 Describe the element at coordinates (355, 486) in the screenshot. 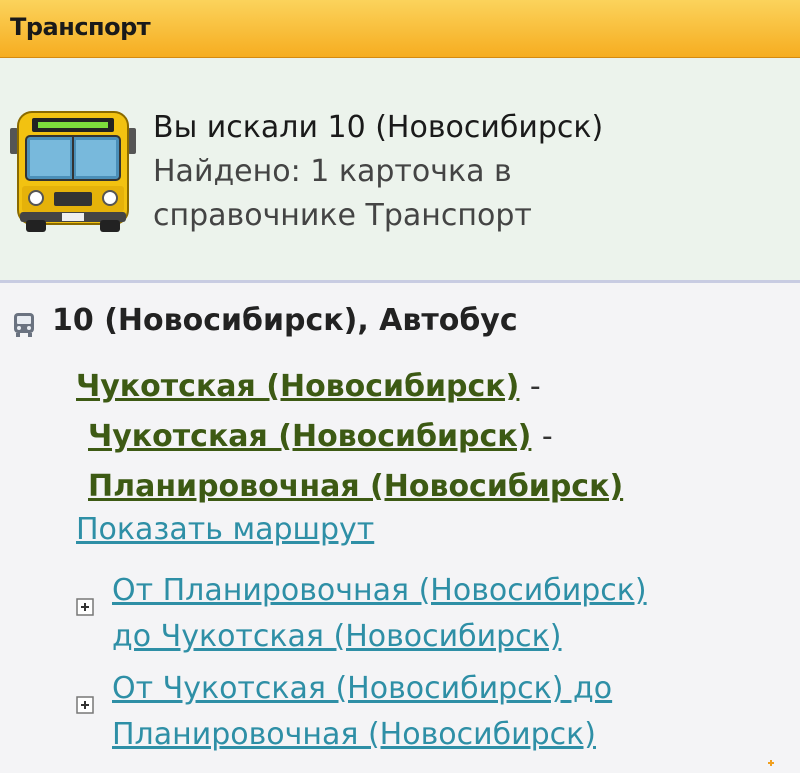

I see `stop-link: Планировочная (Новосибирск)` at that location.